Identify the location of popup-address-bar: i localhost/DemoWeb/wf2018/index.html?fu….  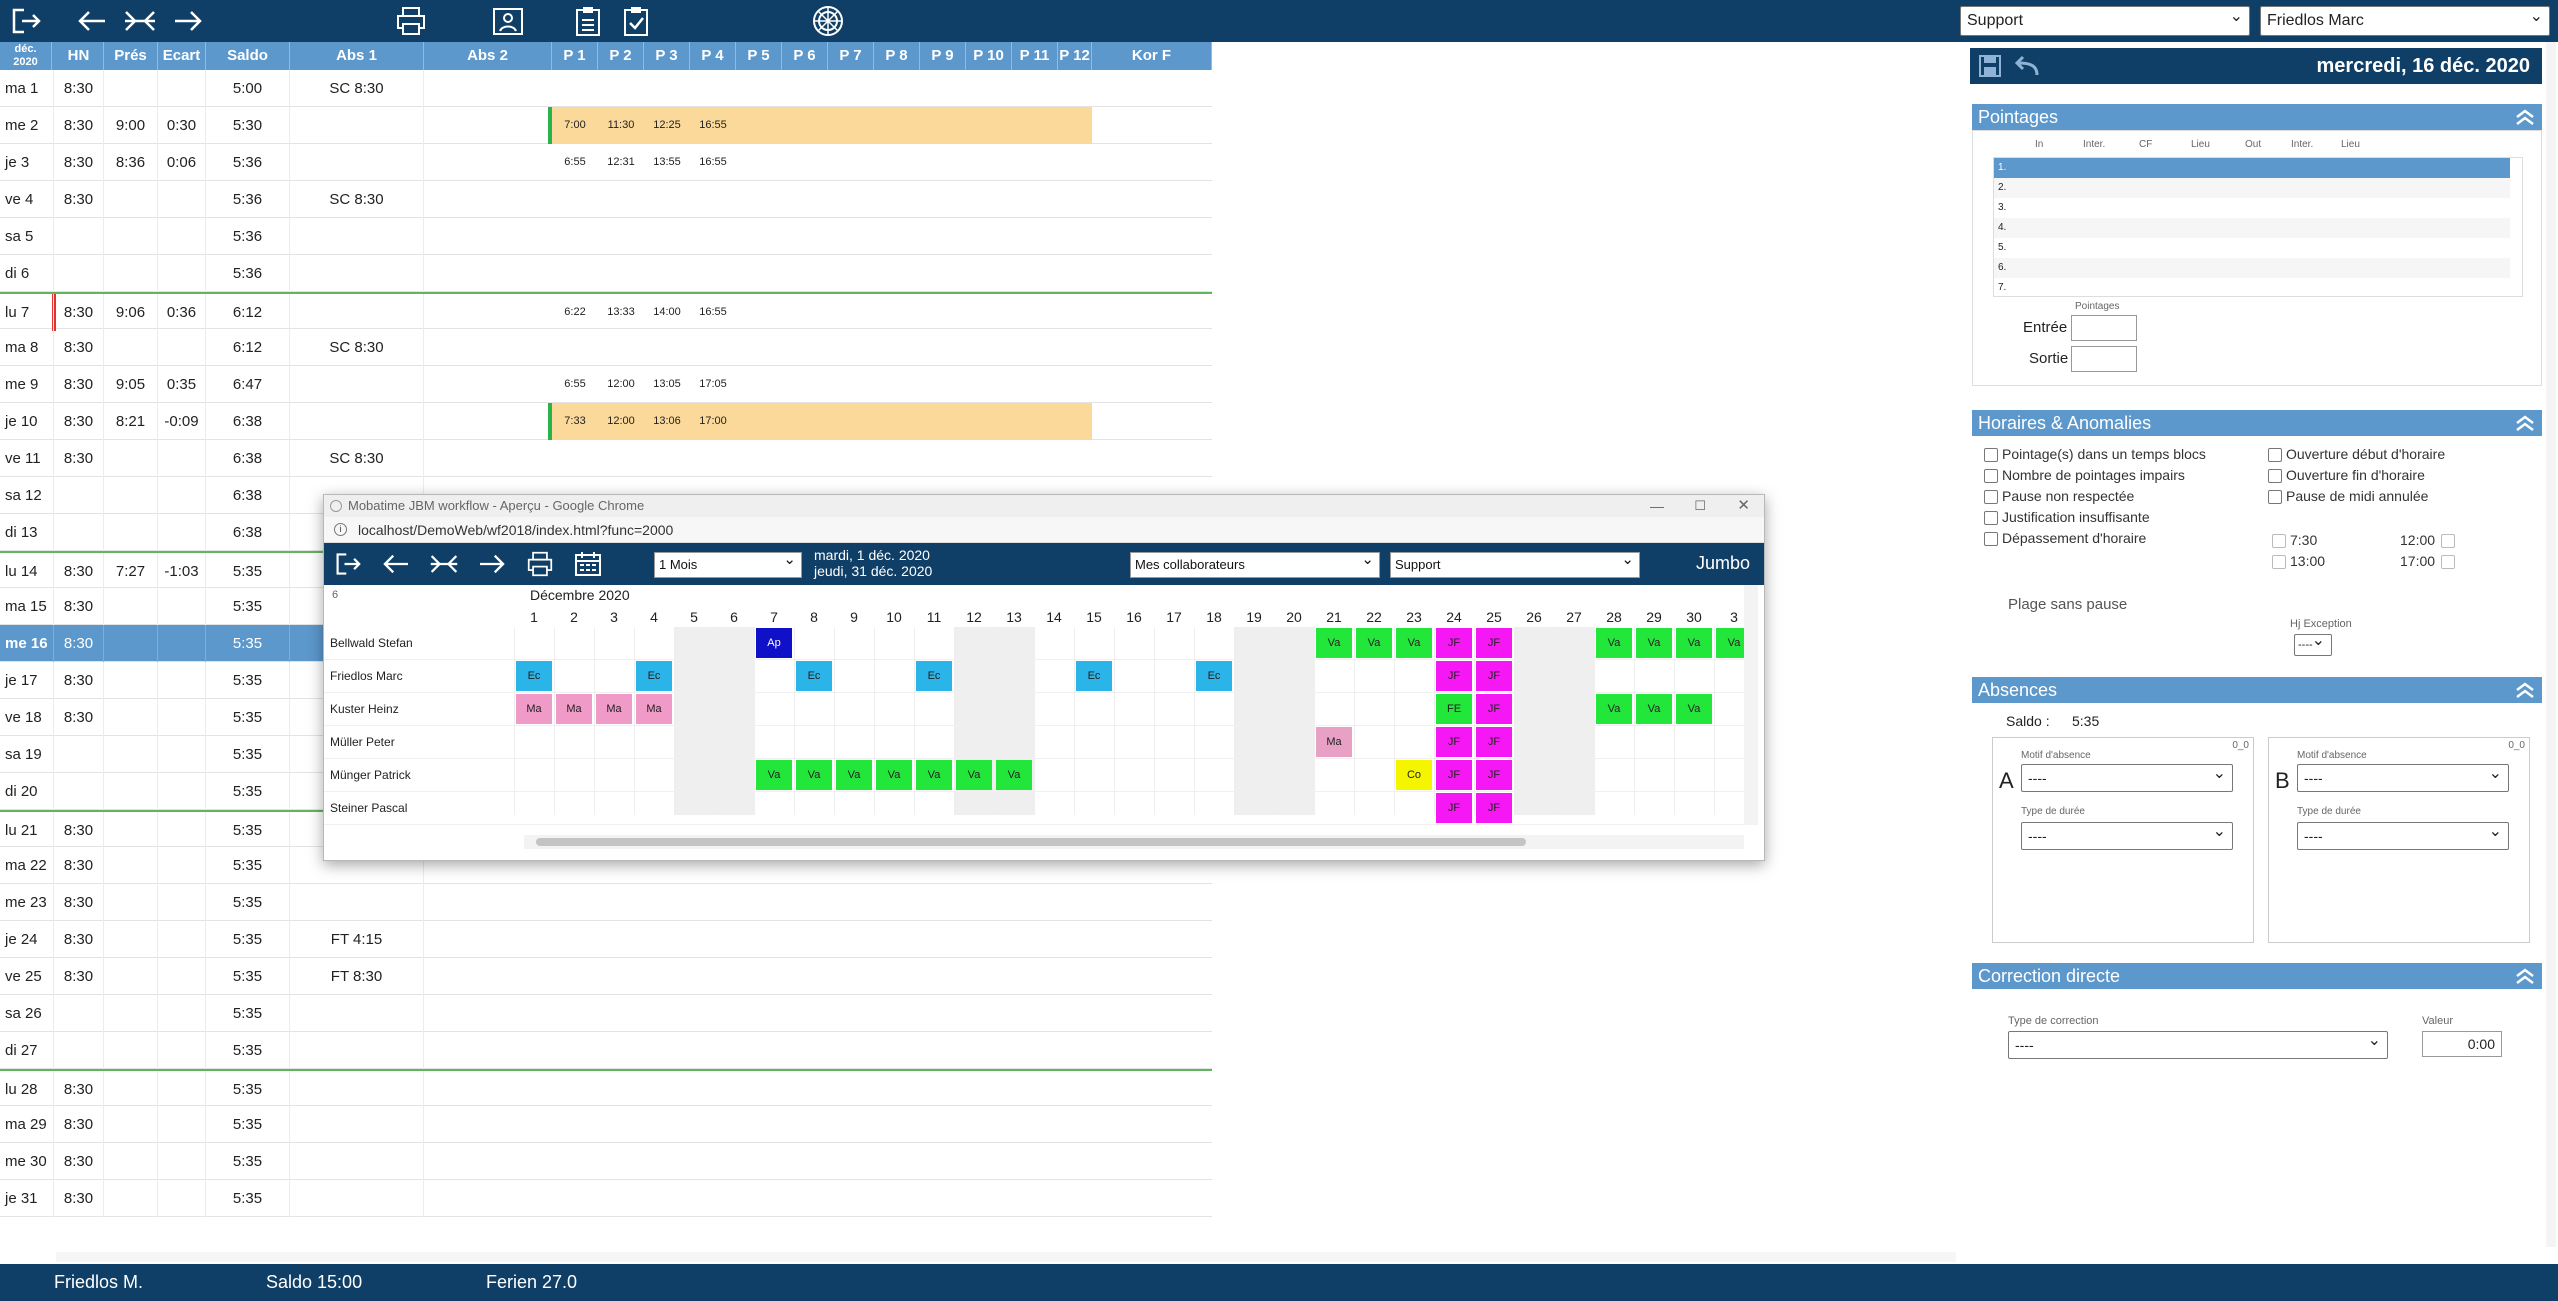
(1044, 530).